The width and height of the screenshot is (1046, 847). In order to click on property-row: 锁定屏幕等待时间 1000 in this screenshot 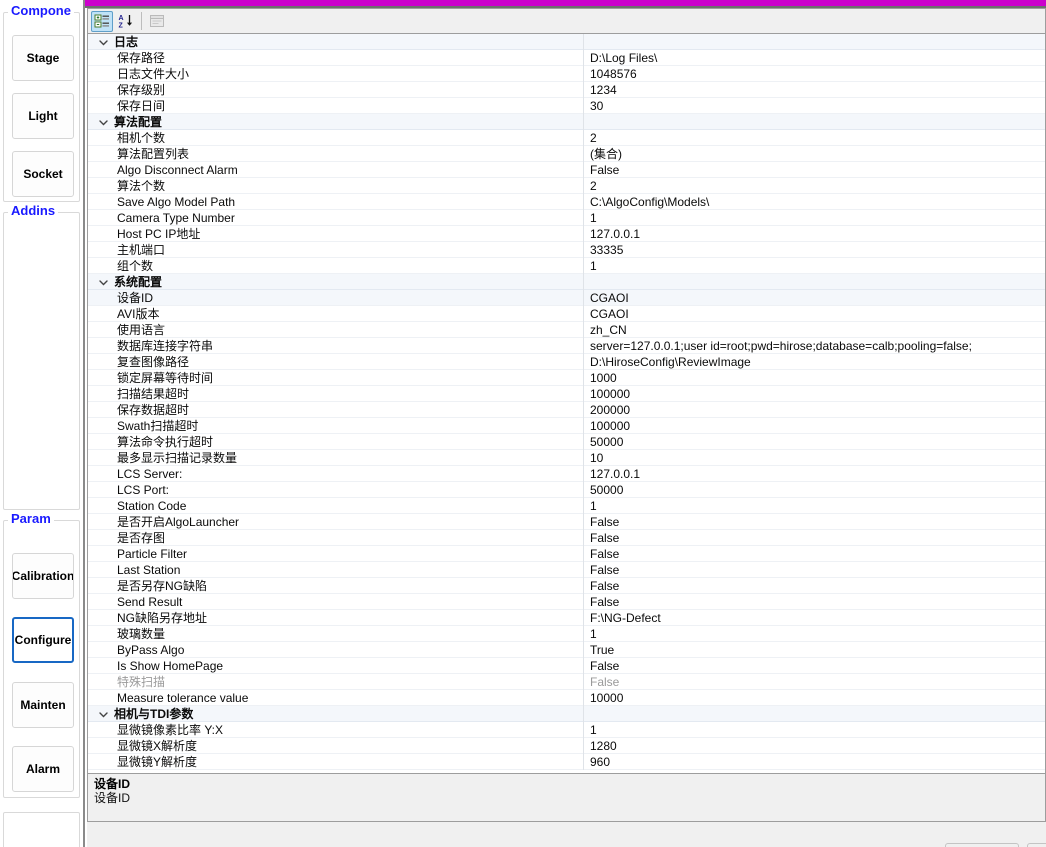, I will do `click(566, 377)`.